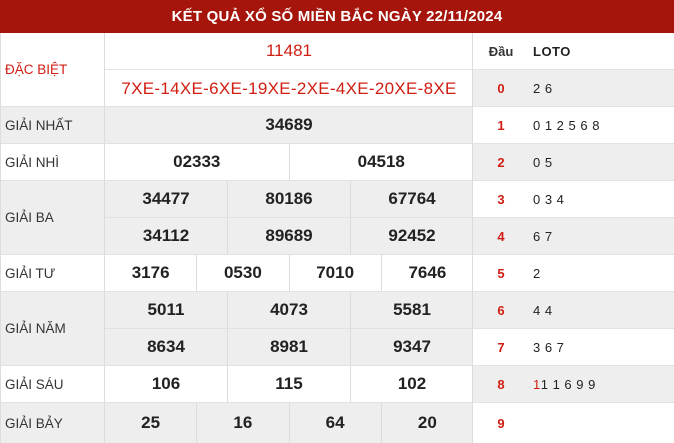 This screenshot has width=674, height=443. What do you see at coordinates (166, 236) in the screenshot?
I see `third-prize-number: 34112` at bounding box center [166, 236].